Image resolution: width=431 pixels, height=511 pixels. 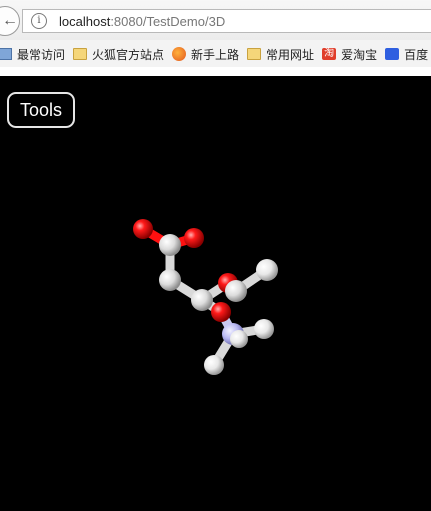 I want to click on taobao-icon: 淘, so click(x=329, y=54).